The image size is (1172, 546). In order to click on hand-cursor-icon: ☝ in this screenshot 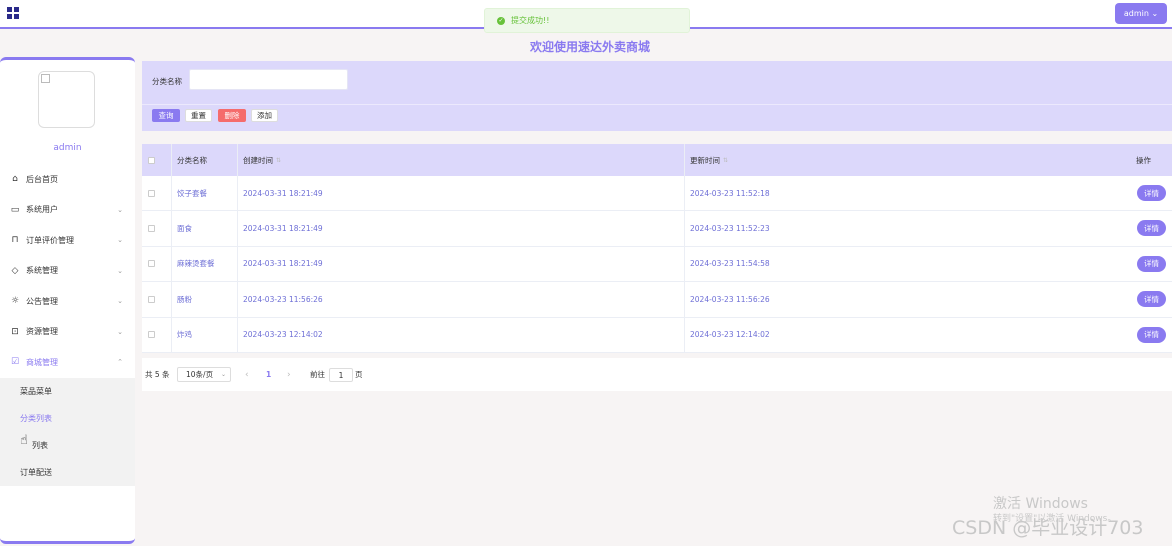, I will do `click(24, 440)`.